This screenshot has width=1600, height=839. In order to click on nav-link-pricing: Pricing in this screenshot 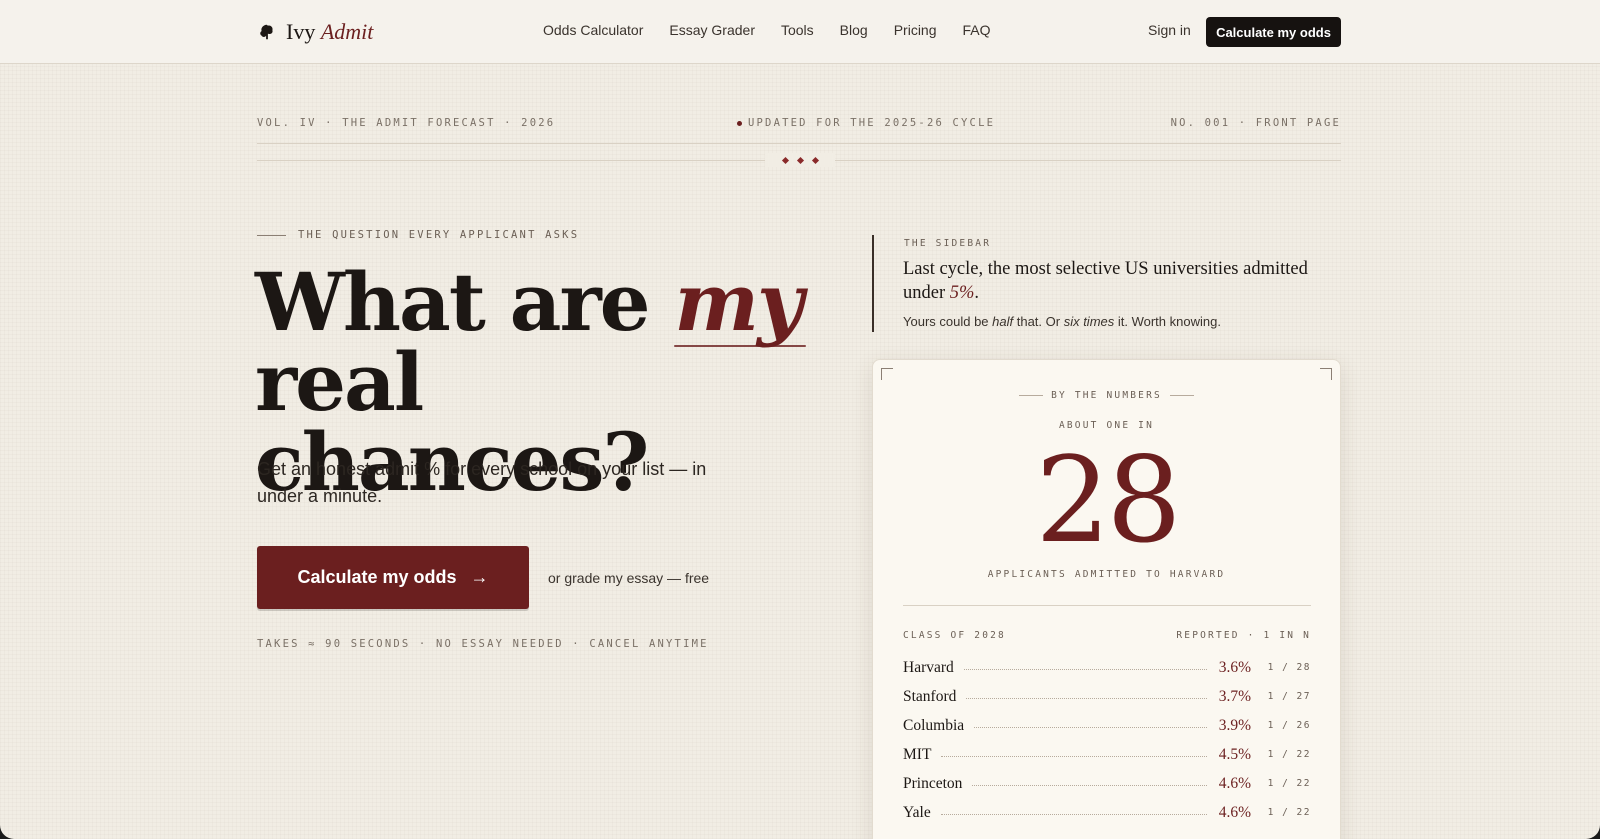, I will do `click(915, 30)`.